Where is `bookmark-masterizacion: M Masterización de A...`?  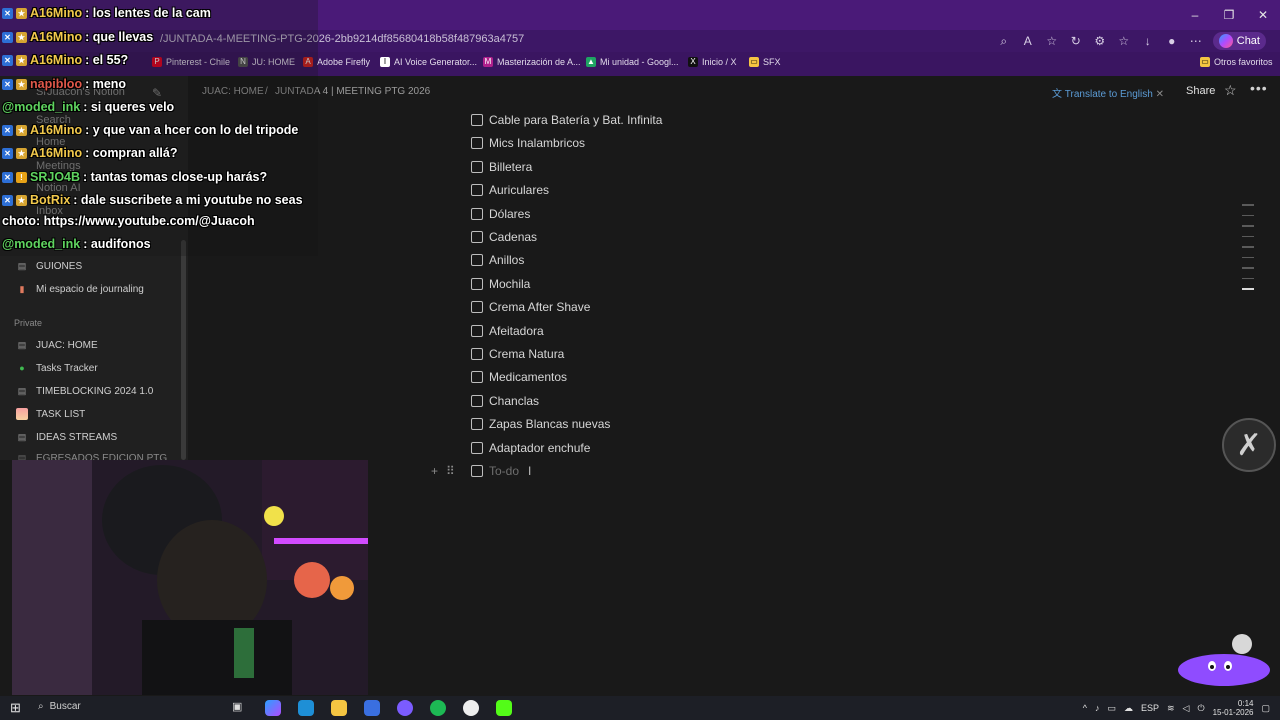 bookmark-masterizacion: M Masterización de A... is located at coordinates (532, 62).